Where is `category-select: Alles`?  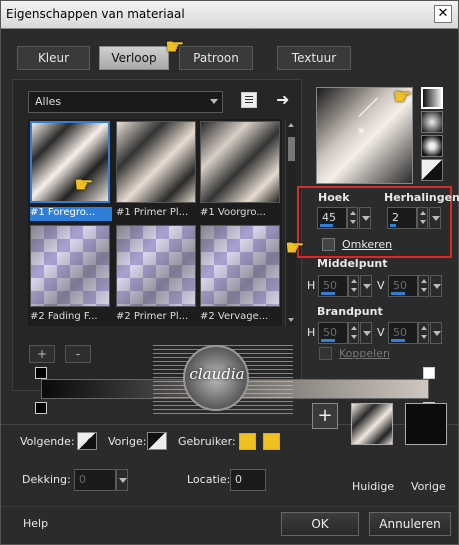
category-select: Alles is located at coordinates (125, 102).